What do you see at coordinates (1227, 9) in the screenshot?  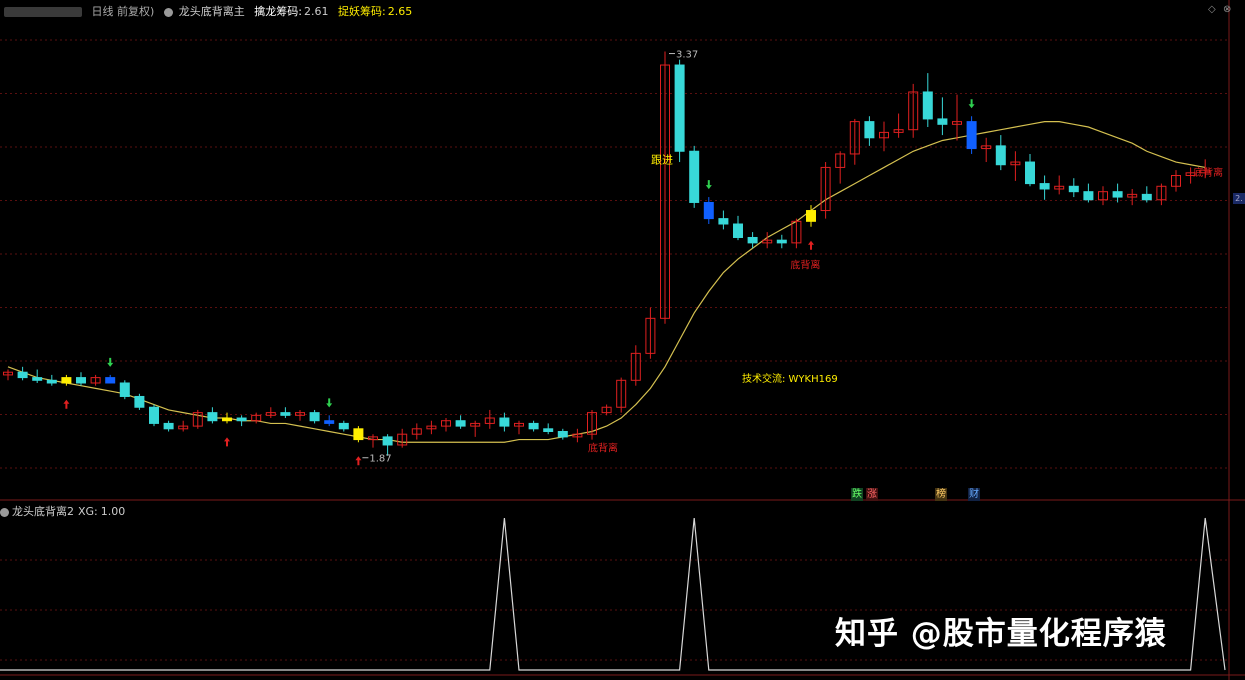 I see `close-icon: ⊗` at bounding box center [1227, 9].